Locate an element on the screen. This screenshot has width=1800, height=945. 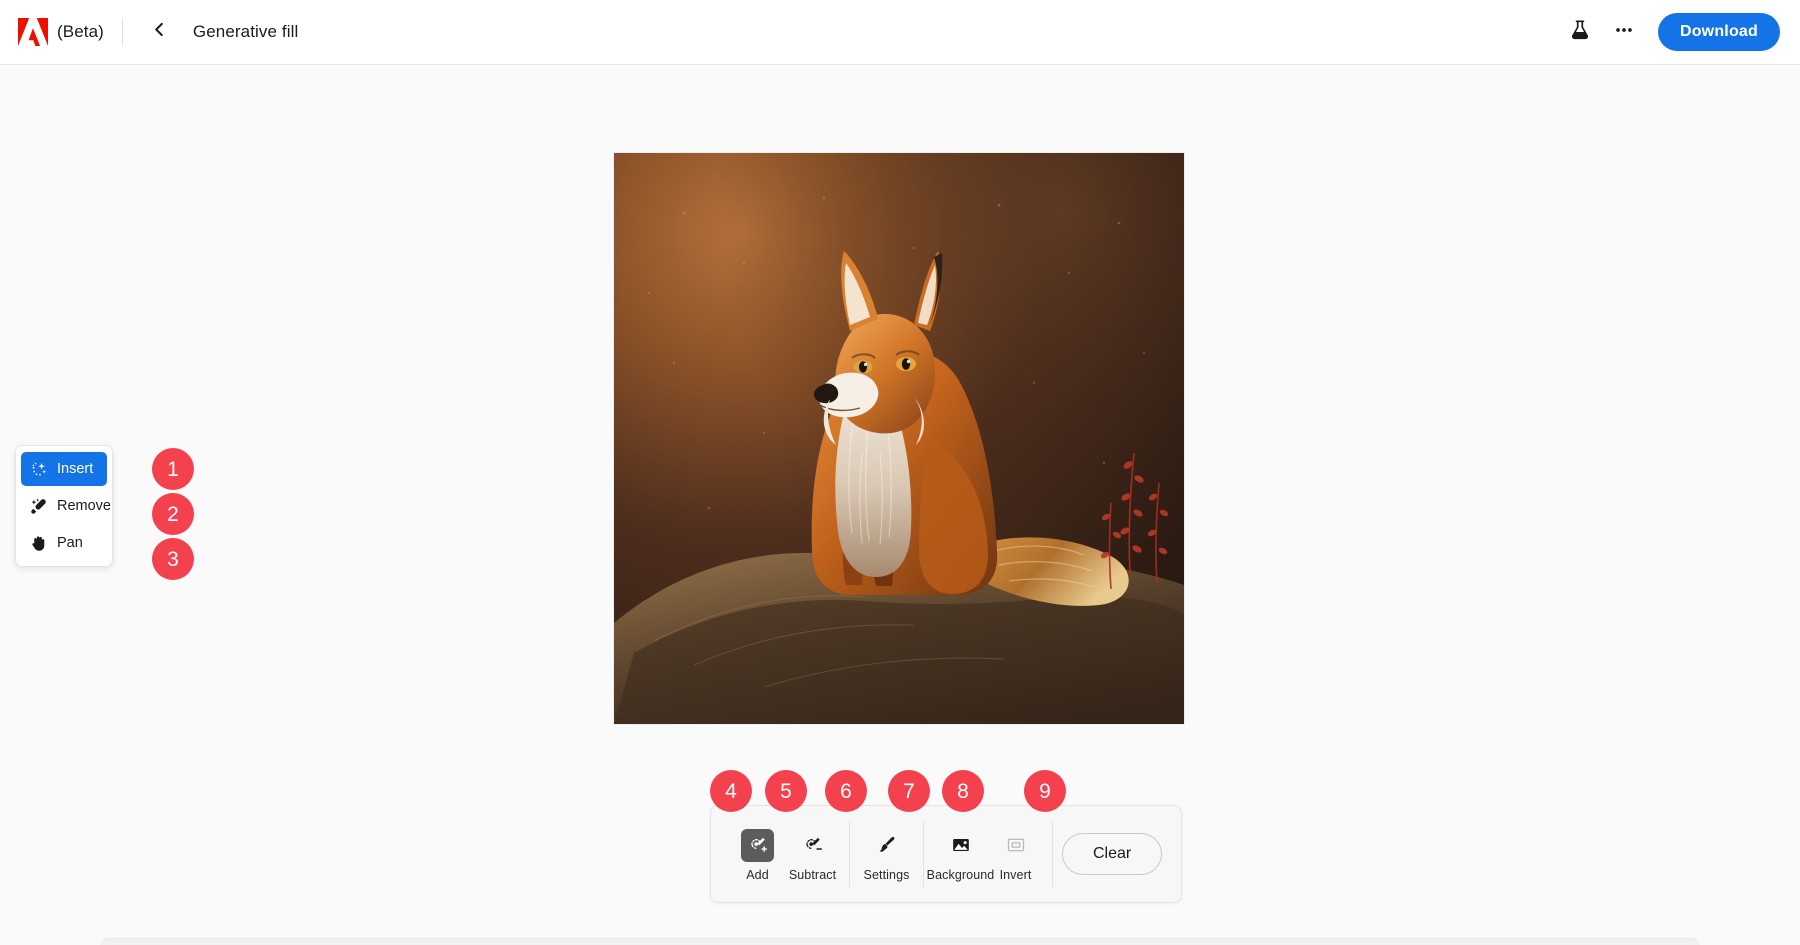
tool-panel: Insert Remove Pan is located at coordinates (64, 506).